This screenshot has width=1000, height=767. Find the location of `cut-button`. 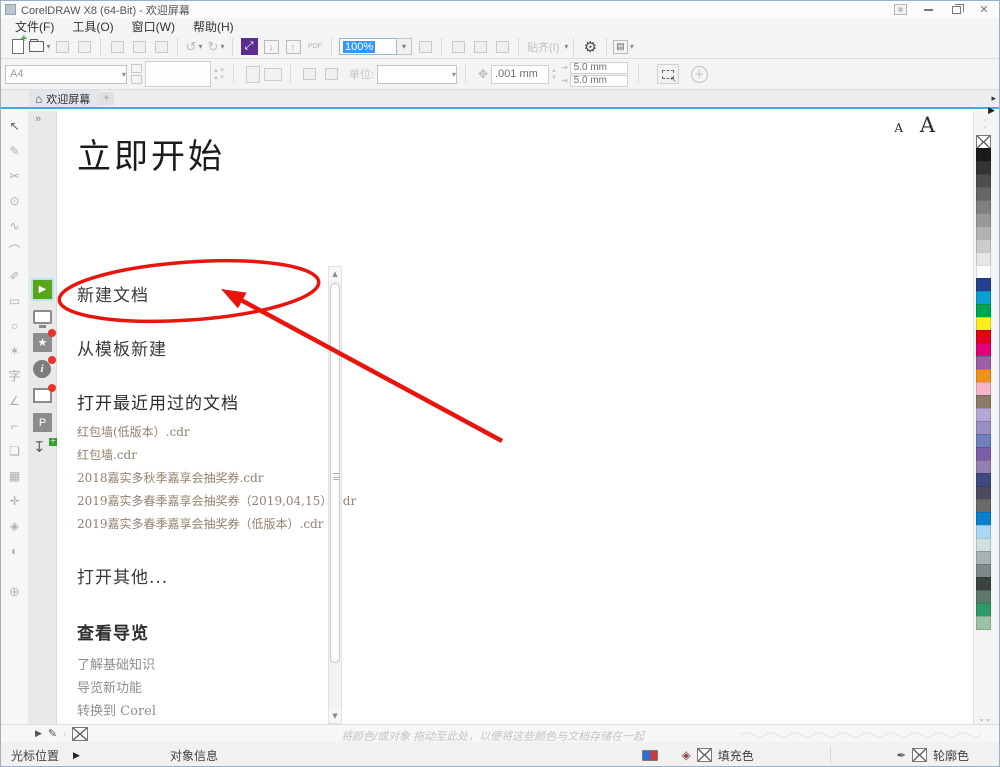

cut-button is located at coordinates (117, 47).